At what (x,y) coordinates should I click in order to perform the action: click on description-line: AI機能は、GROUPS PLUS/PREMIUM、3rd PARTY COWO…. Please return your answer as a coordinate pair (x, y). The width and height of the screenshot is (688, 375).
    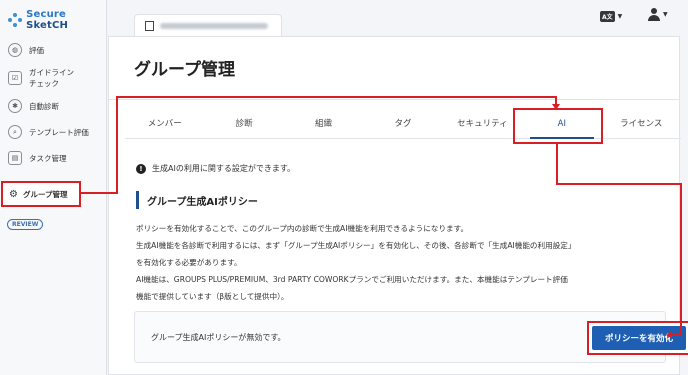
    Looking at the image, I should click on (352, 279).